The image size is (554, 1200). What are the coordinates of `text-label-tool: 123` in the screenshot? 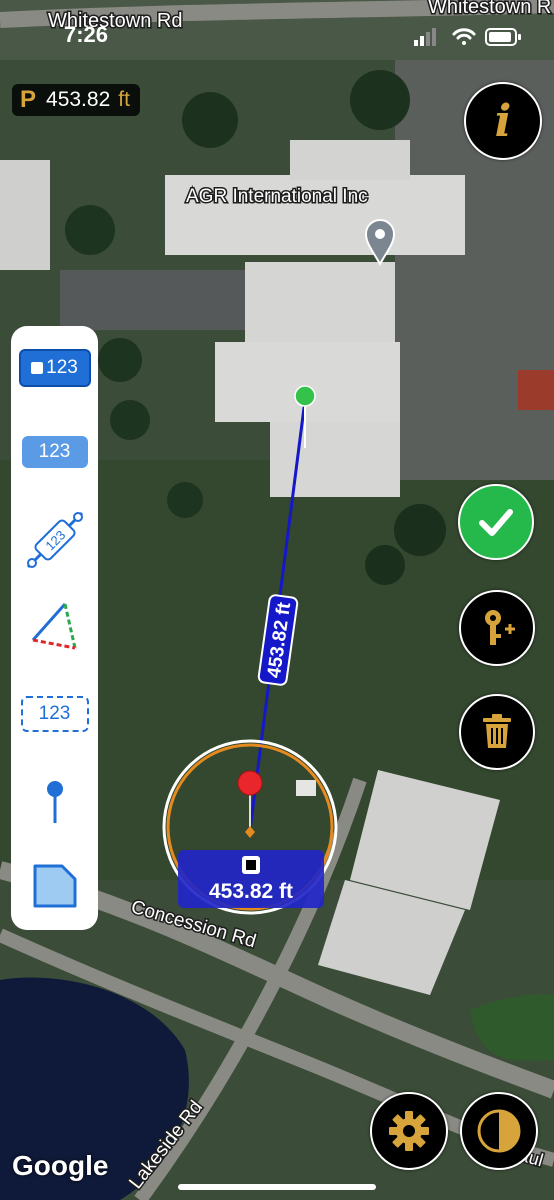 It's located at (54, 452).